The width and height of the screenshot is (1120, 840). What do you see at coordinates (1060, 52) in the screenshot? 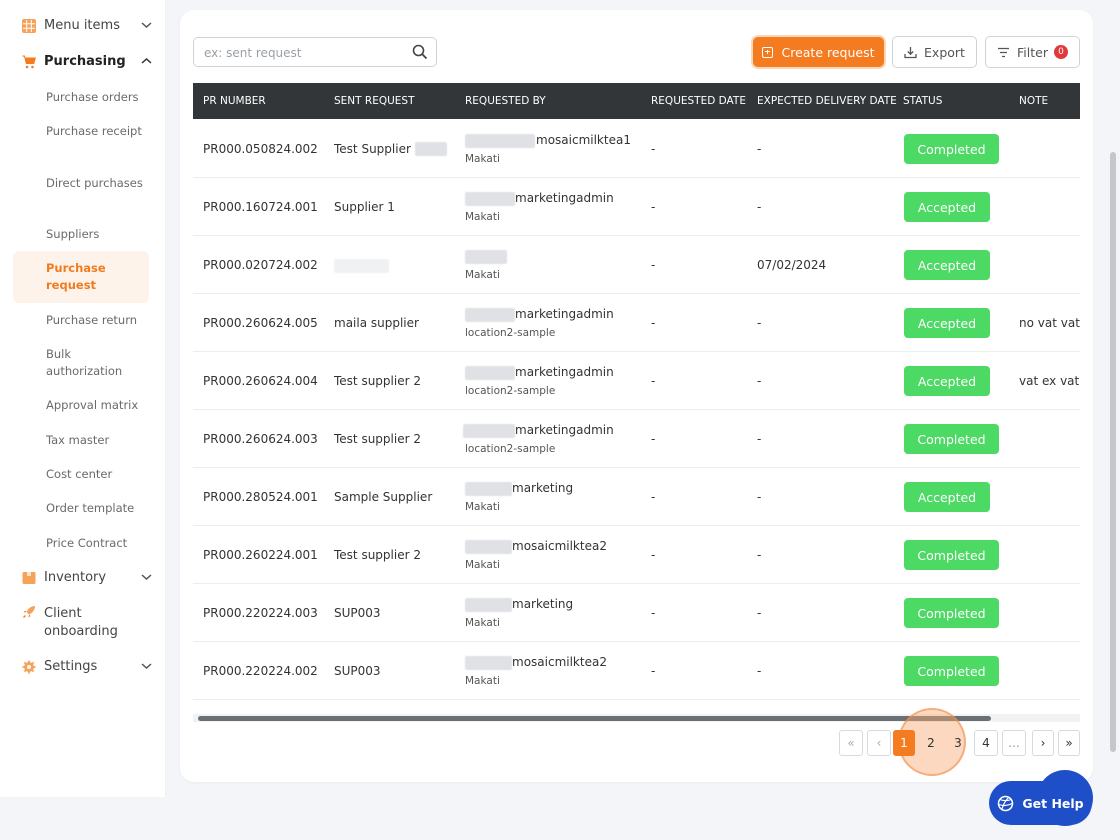
I see `filter-count-badge: 0` at bounding box center [1060, 52].